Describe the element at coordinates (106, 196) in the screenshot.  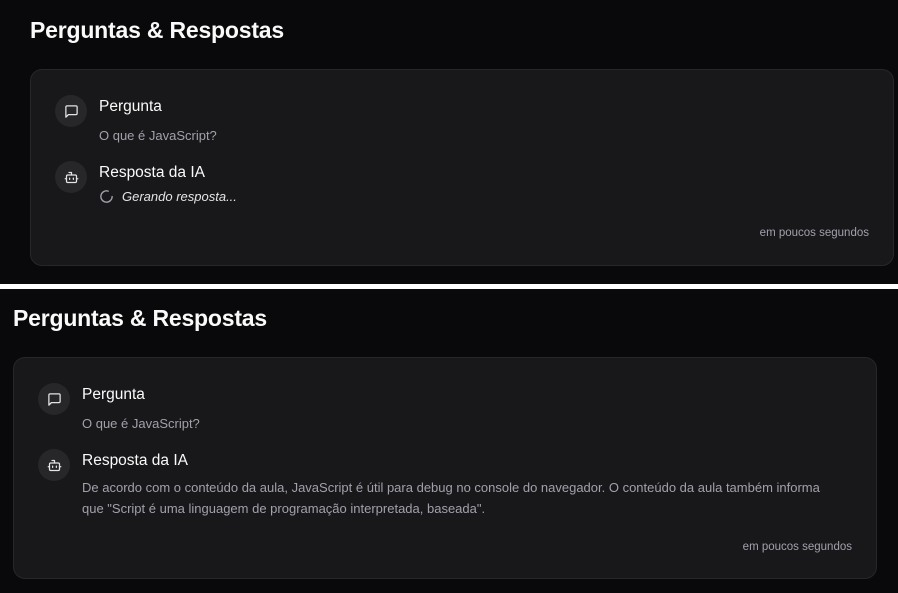
I see `spinner-icon` at that location.